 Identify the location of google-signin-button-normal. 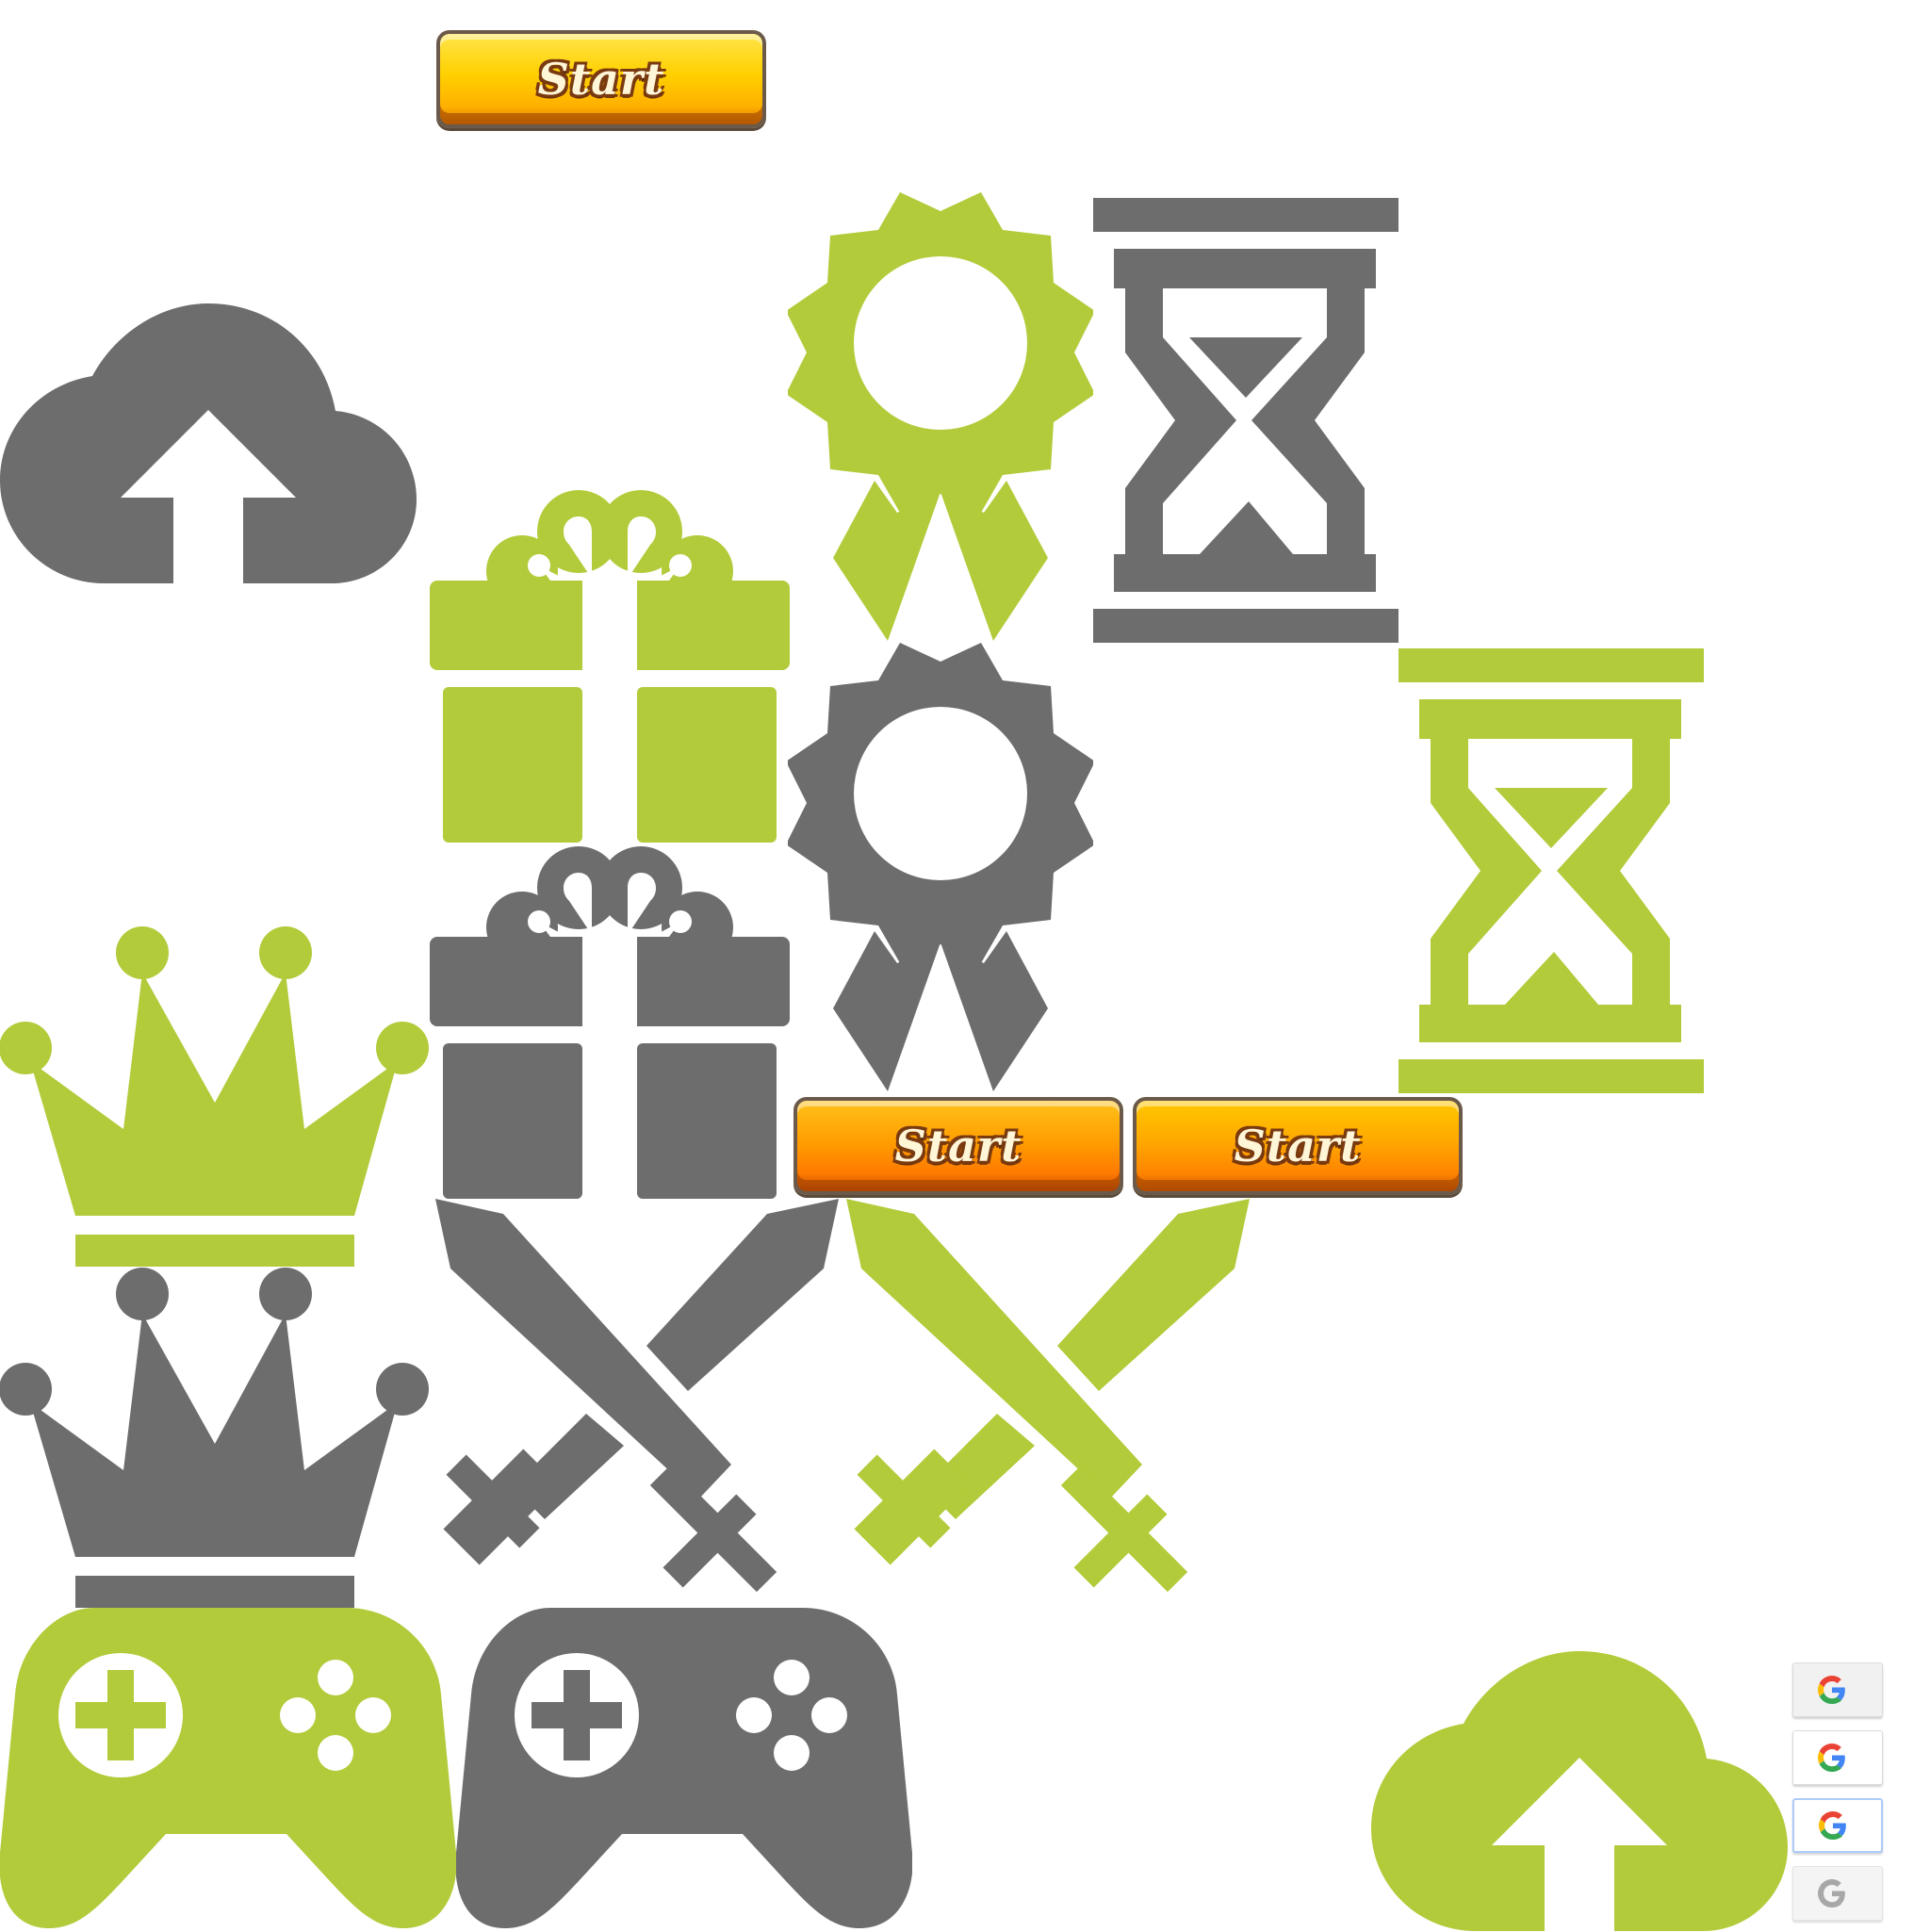
(1837, 1689).